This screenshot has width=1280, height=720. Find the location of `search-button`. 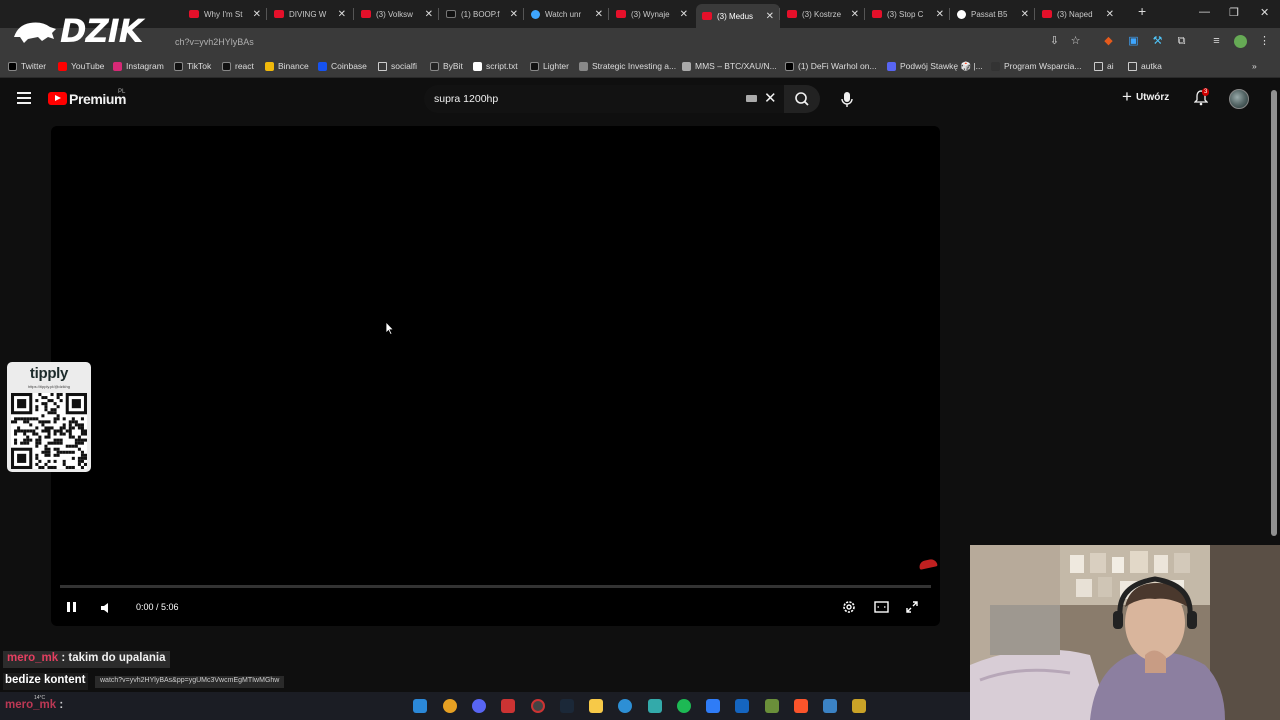

search-button is located at coordinates (802, 99).